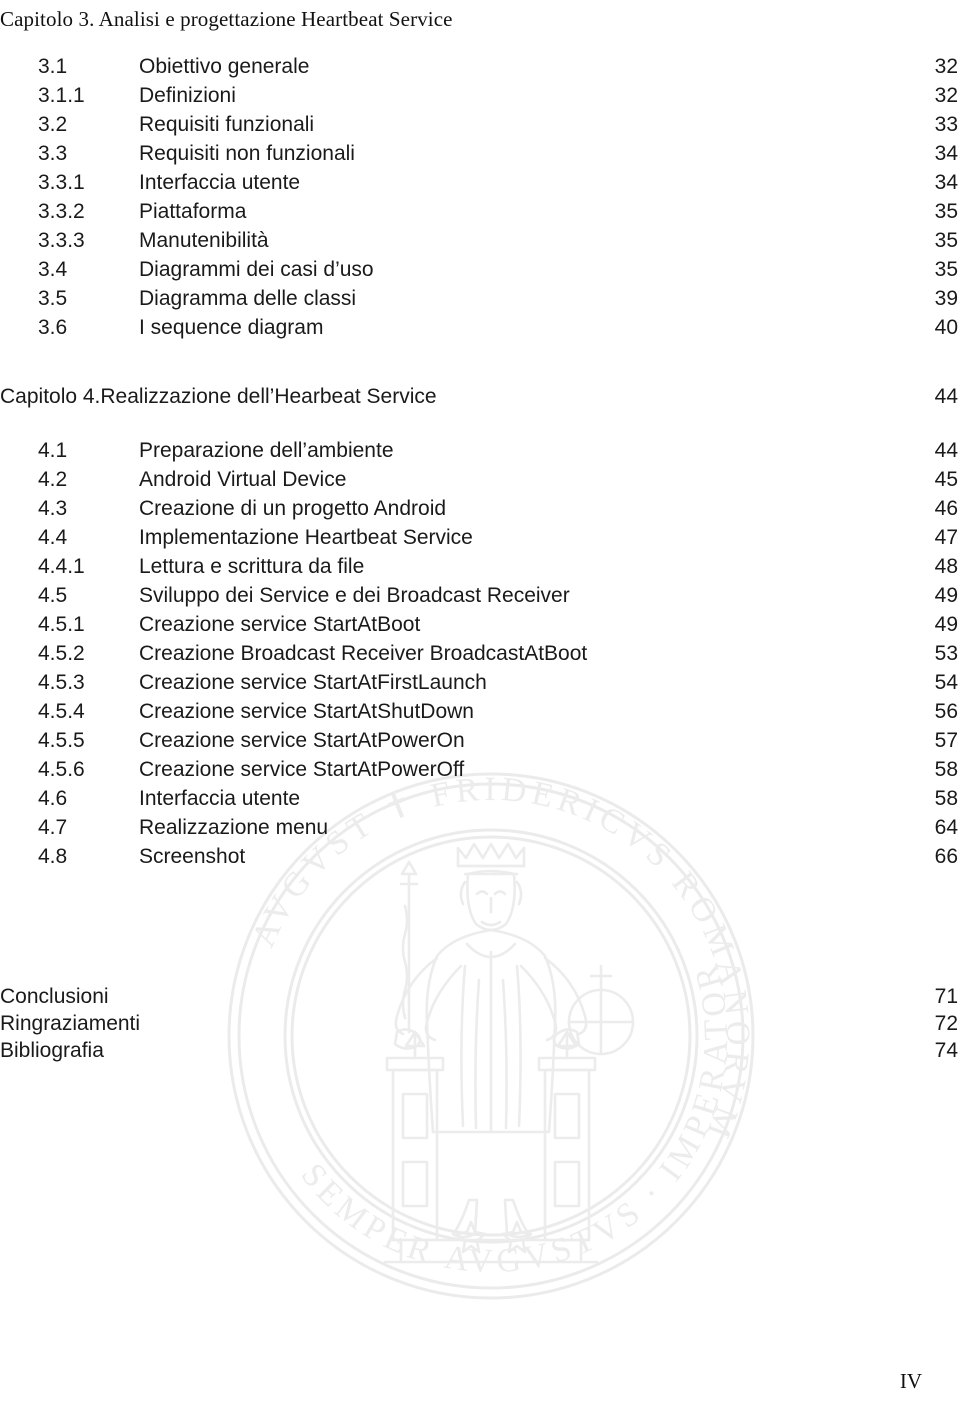 The image size is (960, 1412). What do you see at coordinates (480, 624) in the screenshot?
I see `toc-entry-4-5-1: 4.5.1 Creazione service StartAtBoot 49` at bounding box center [480, 624].